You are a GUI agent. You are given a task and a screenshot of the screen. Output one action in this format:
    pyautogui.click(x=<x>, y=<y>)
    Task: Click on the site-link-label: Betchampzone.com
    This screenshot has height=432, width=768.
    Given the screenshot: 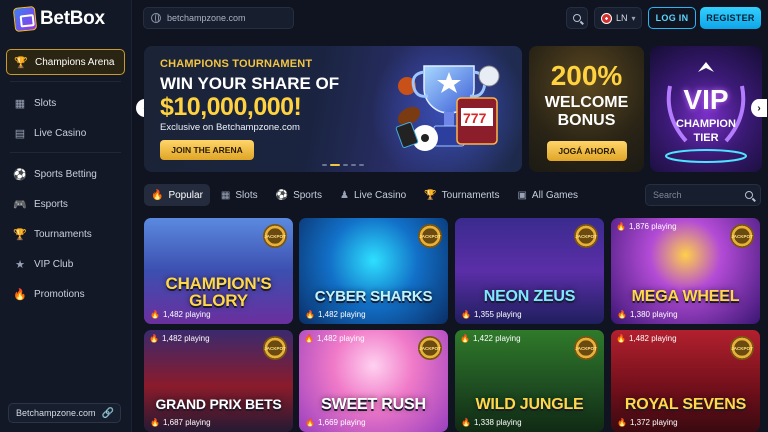 What is the action you would take?
    pyautogui.click(x=56, y=413)
    